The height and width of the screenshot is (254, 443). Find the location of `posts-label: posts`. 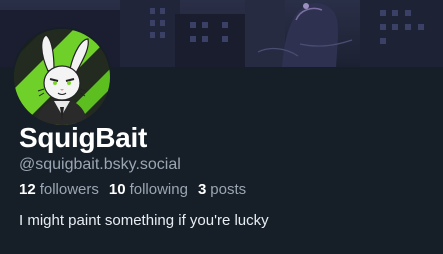

posts-label: posts is located at coordinates (228, 189).